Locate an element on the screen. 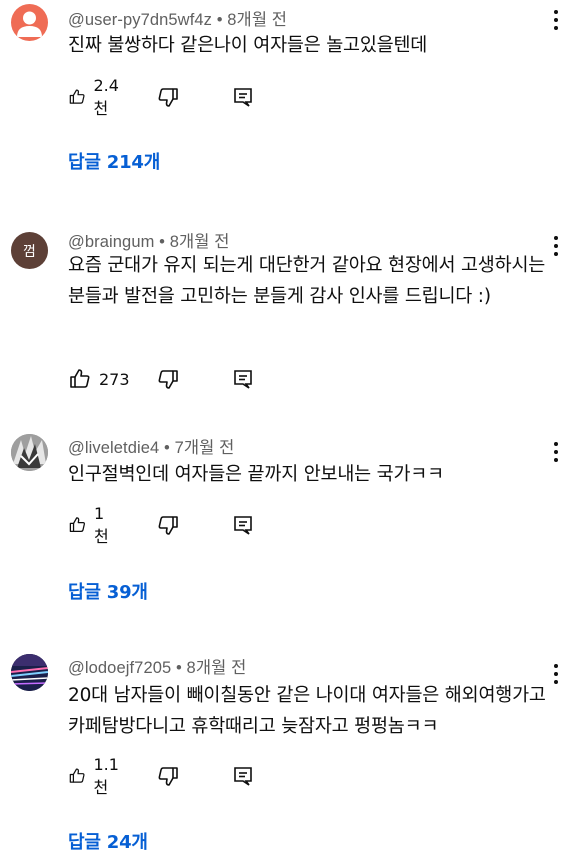 Image resolution: width=571 pixels, height=864 pixels. author-handle: @liveletdie4 is located at coordinates (113, 448).